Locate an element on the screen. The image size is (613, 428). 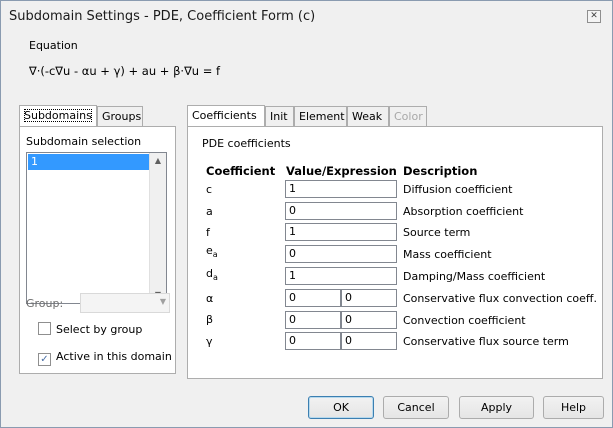
coef-symbol: α is located at coordinates (209, 298).